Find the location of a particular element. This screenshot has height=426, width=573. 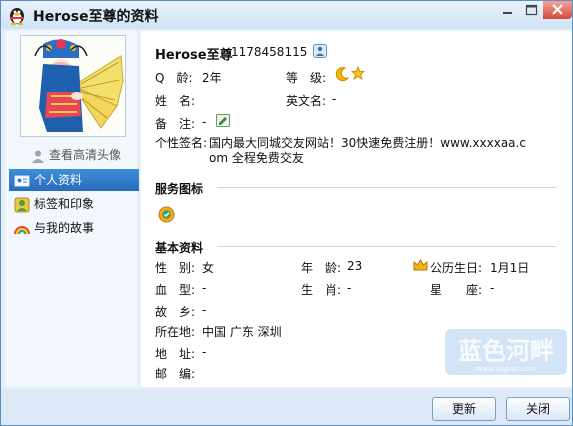

signature-label: 个性签名: is located at coordinates (181, 143).